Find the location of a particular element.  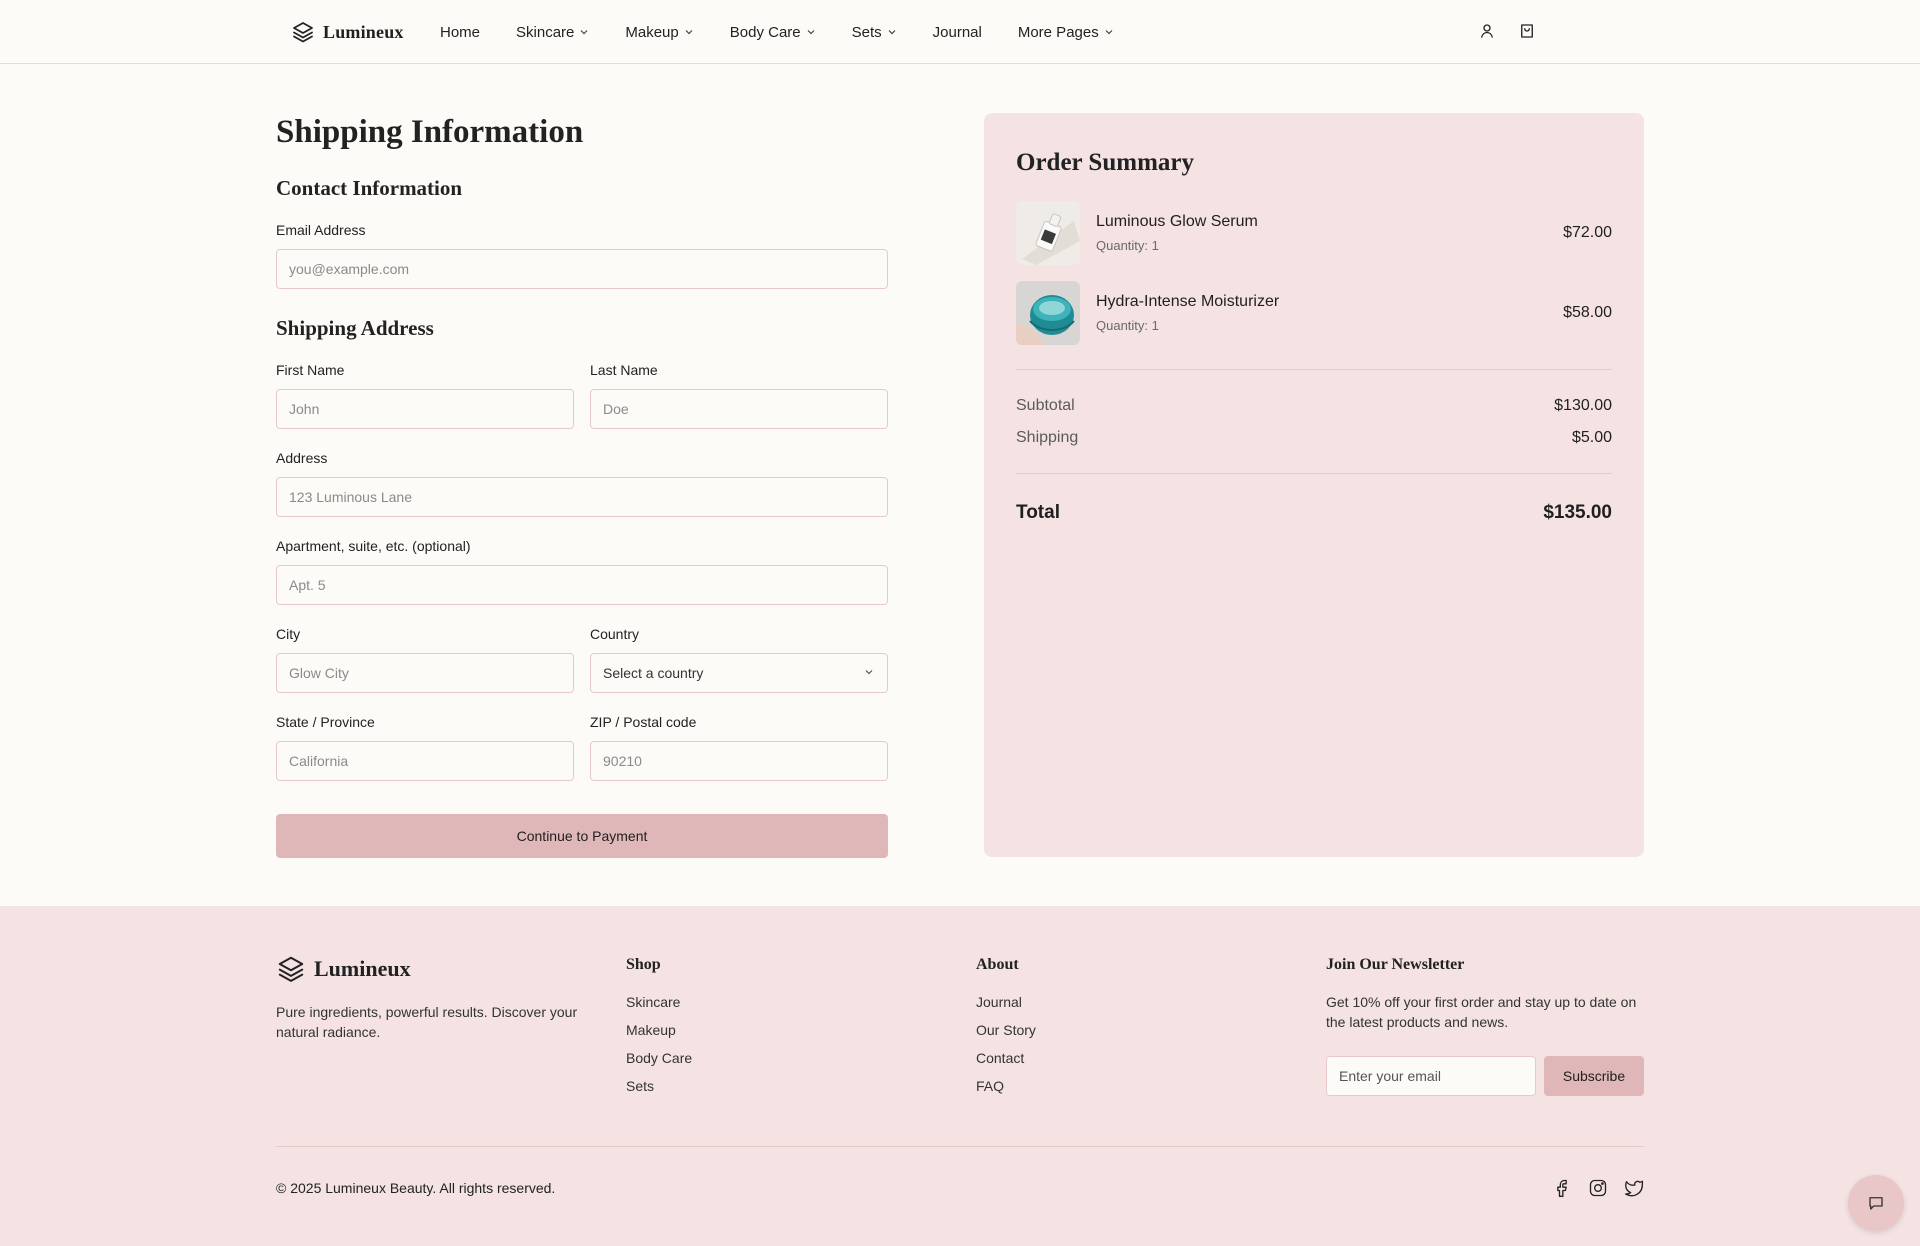

shipping-value: $5.00 is located at coordinates (1591, 437).